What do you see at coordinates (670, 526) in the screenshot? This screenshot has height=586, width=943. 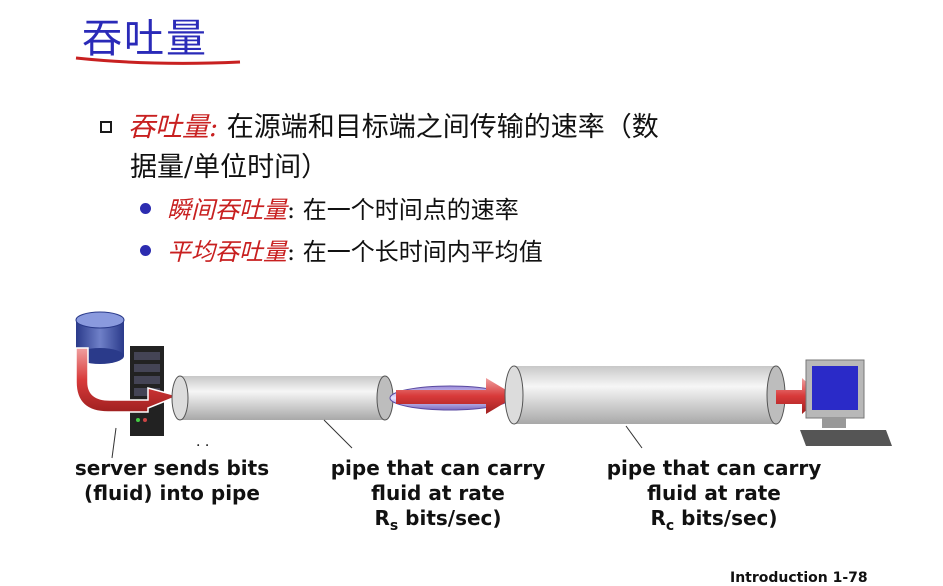 I see `rate-subscript: c` at bounding box center [670, 526].